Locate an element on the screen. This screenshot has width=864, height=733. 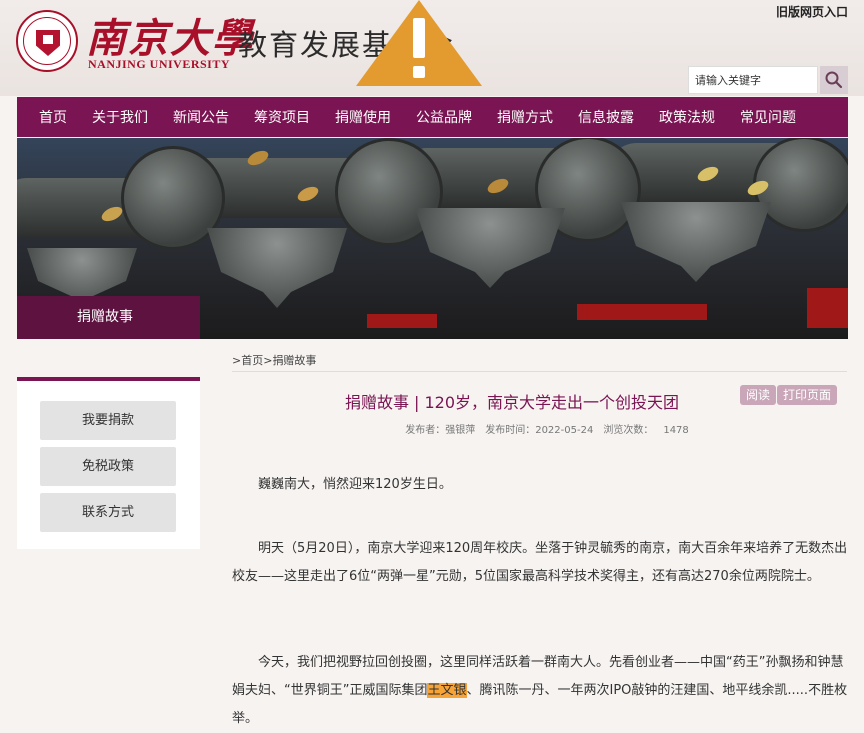
views-label: 浏览次数： is located at coordinates (628, 430).